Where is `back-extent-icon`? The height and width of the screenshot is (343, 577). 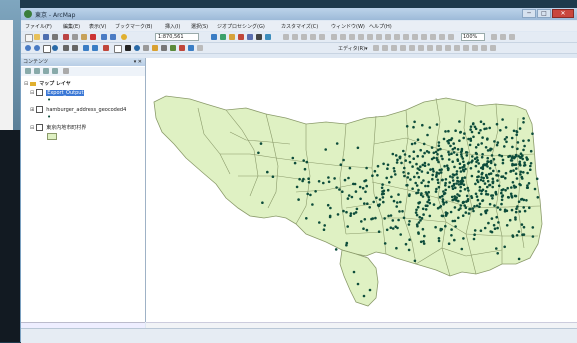
back-extent-icon is located at coordinates (86, 48).